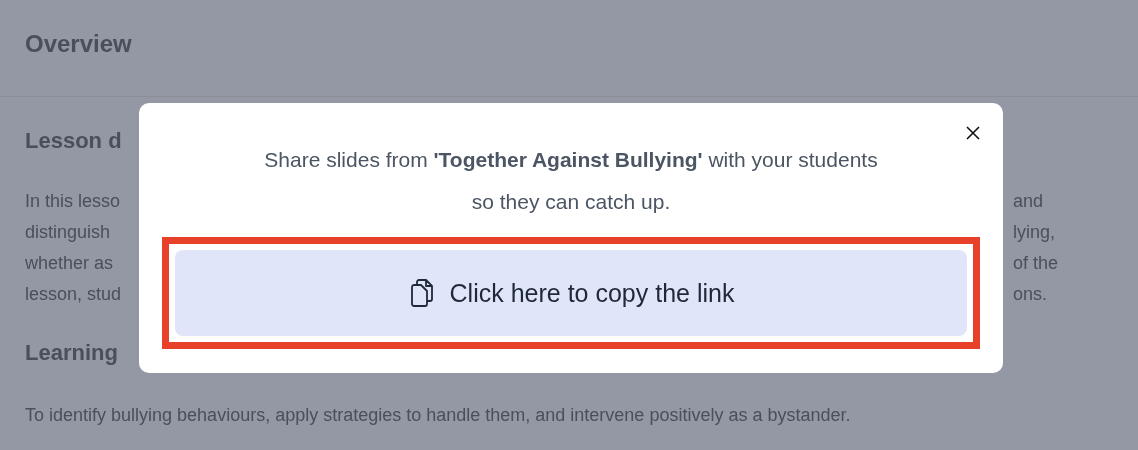  I want to click on paragraph-text: In this lesso, so click(73, 201).